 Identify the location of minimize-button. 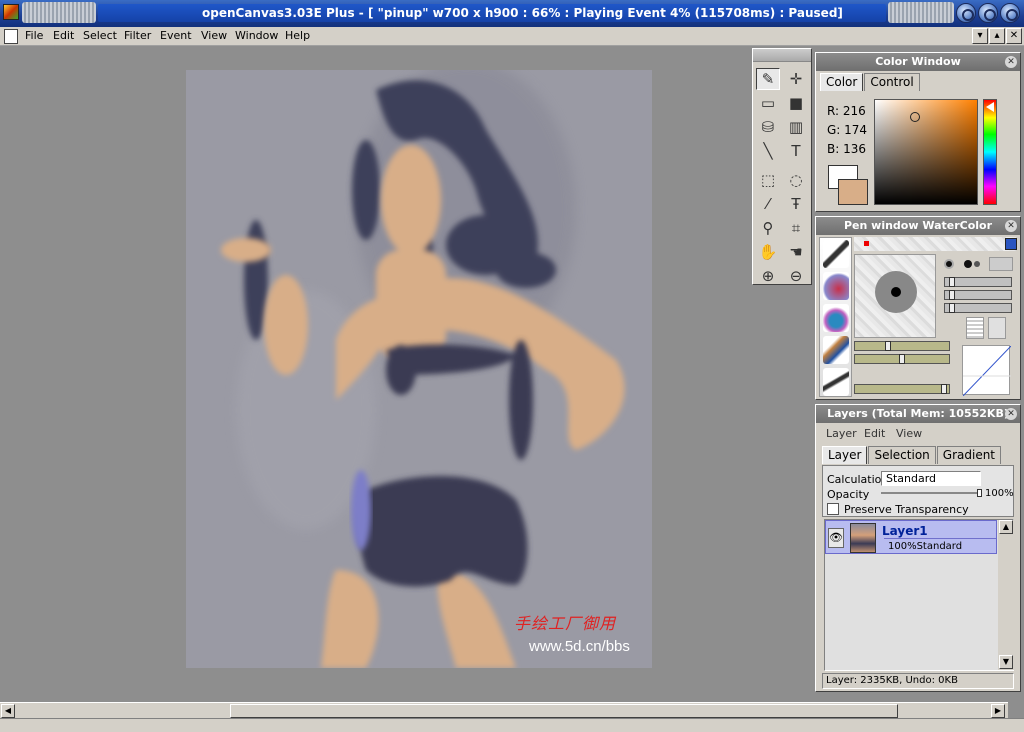
(966, 13).